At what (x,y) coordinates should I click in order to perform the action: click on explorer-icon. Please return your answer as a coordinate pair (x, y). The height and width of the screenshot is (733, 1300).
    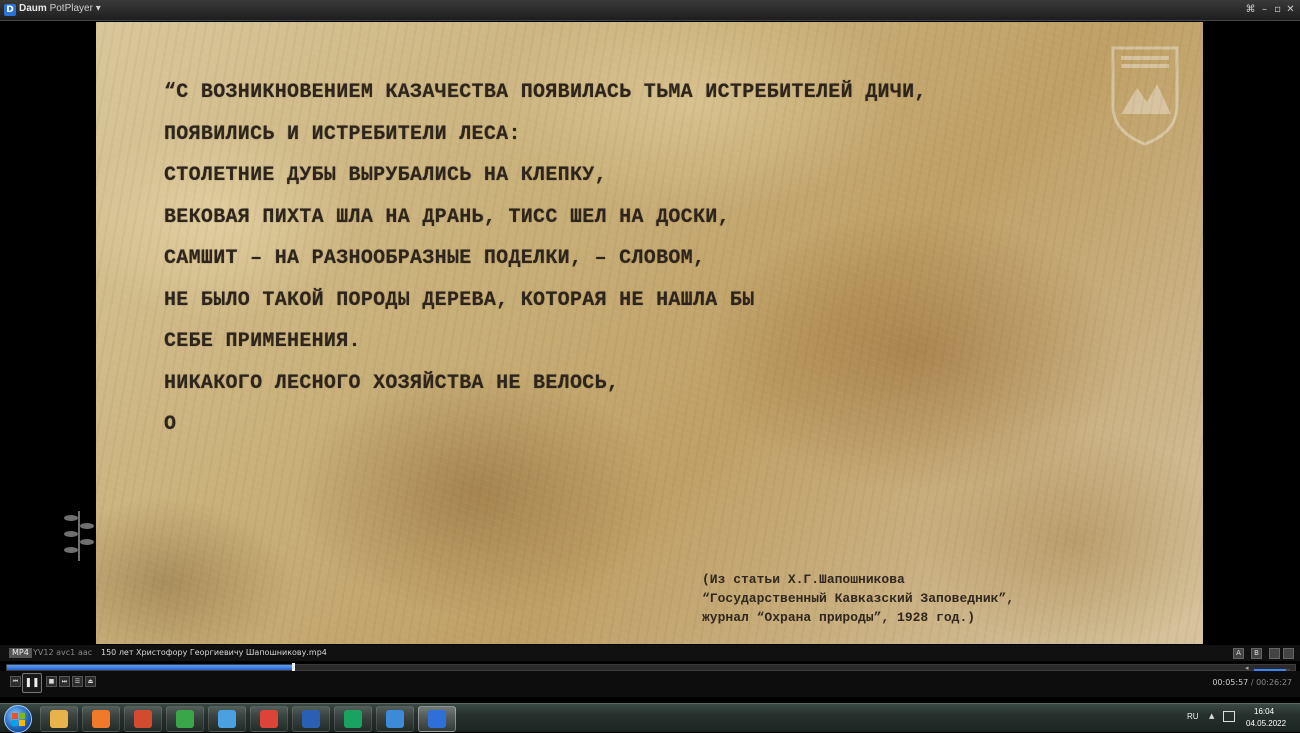
    Looking at the image, I should click on (59, 719).